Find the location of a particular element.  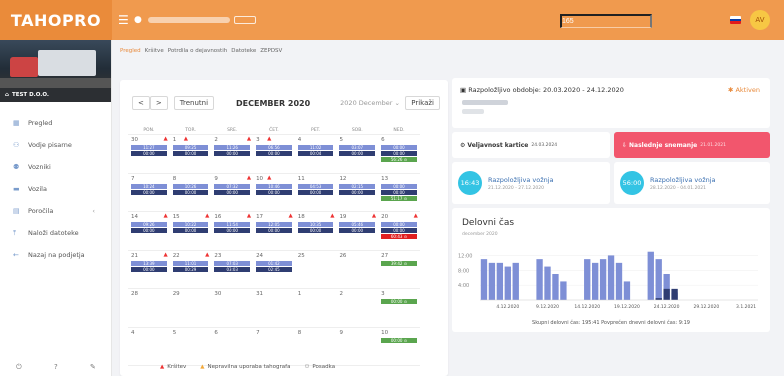

calendar-day: 18 ▲ 10:35 00:00 is located at coordinates (316, 231).